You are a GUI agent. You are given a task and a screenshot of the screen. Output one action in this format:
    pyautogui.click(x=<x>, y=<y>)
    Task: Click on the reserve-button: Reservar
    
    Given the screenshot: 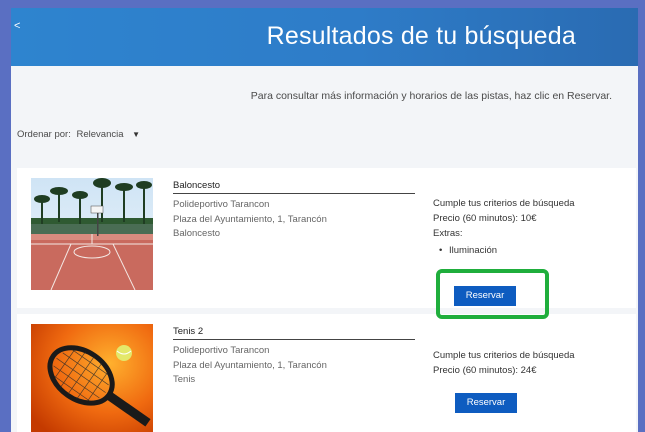 What is the action you would take?
    pyautogui.click(x=486, y=403)
    